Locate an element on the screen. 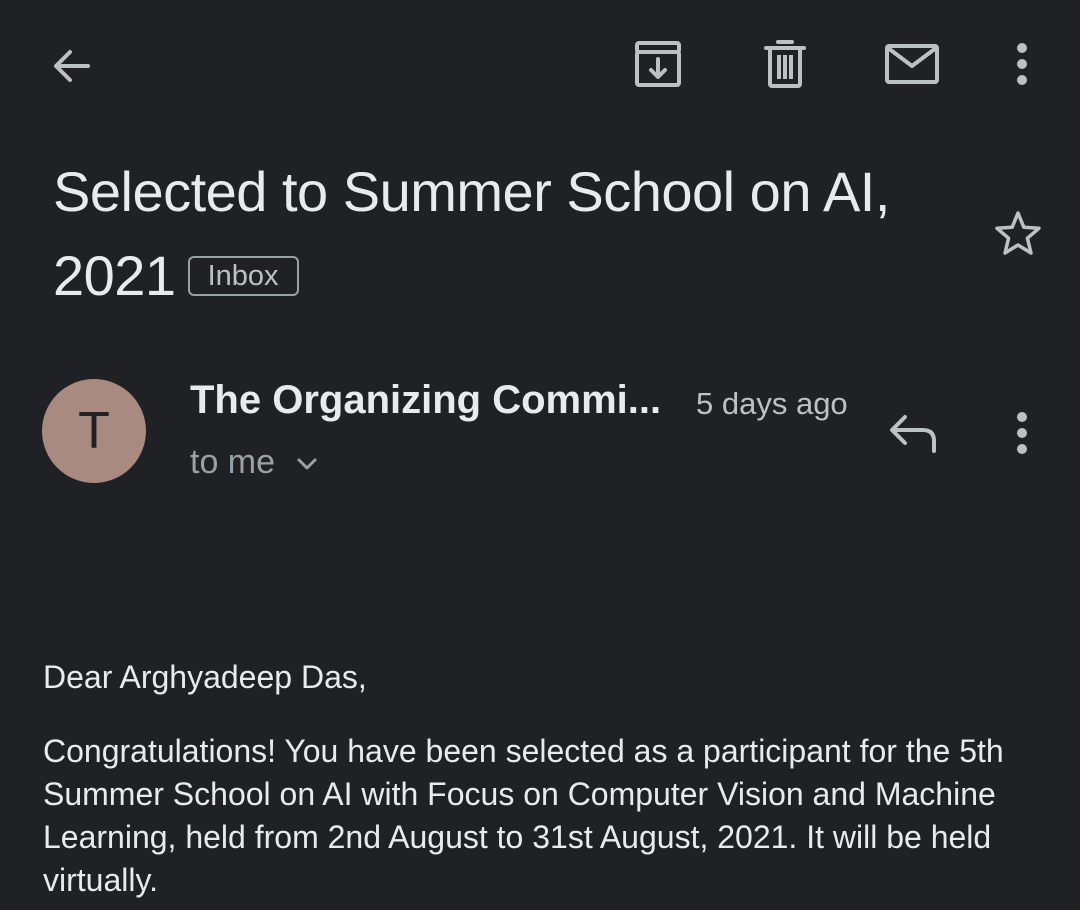 This screenshot has height=910, width=1080. message-more-options-button is located at coordinates (1022, 433).